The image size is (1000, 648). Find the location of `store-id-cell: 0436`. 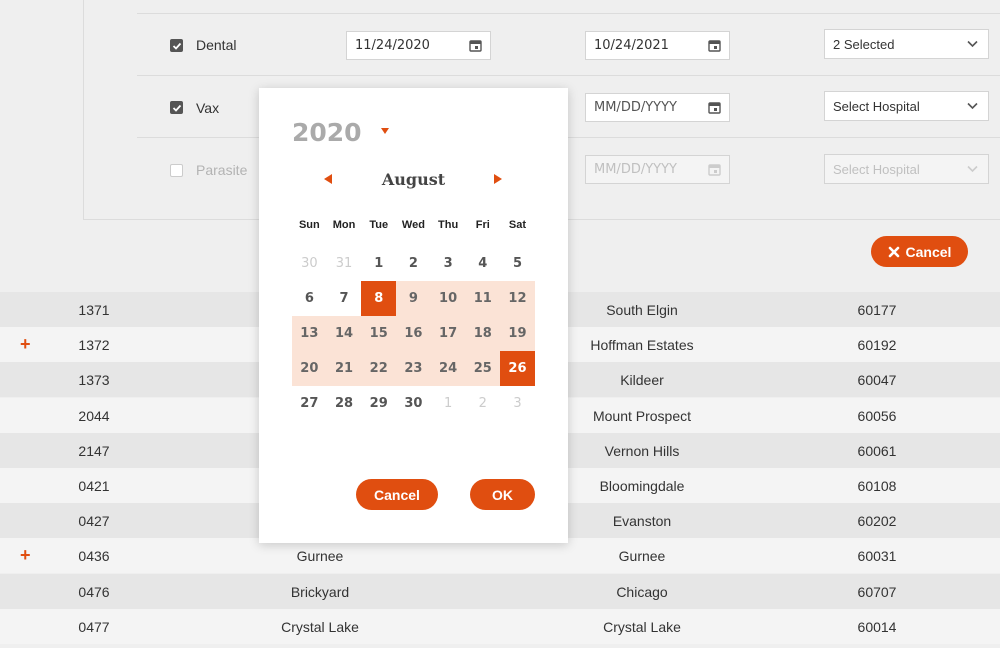

store-id-cell: 0436 is located at coordinates (94, 556).